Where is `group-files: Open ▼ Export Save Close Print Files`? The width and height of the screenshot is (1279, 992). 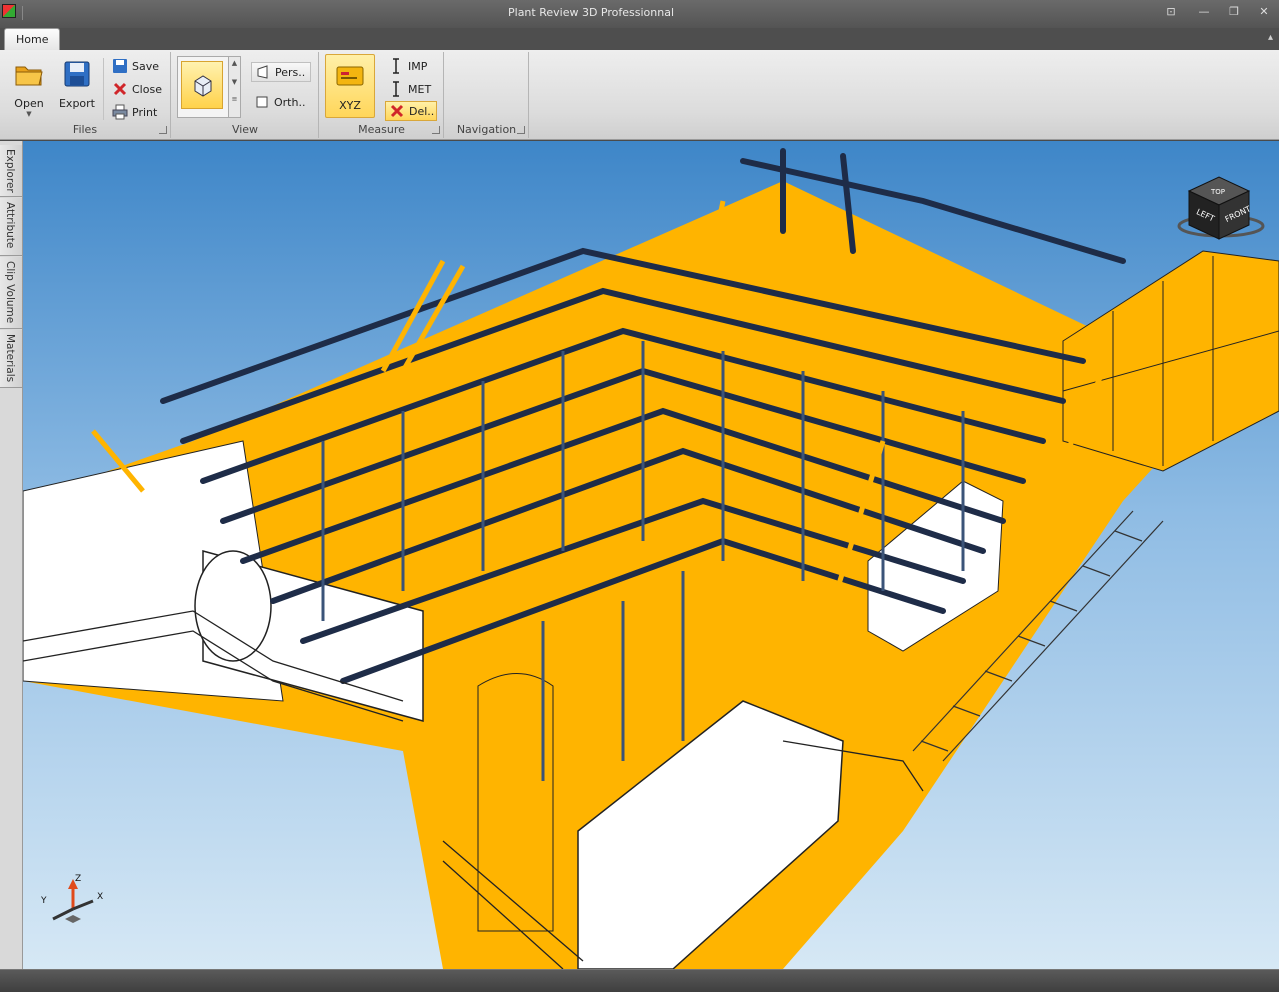
group-files: Open ▼ Export Save Close Print Files is located at coordinates (85, 95).